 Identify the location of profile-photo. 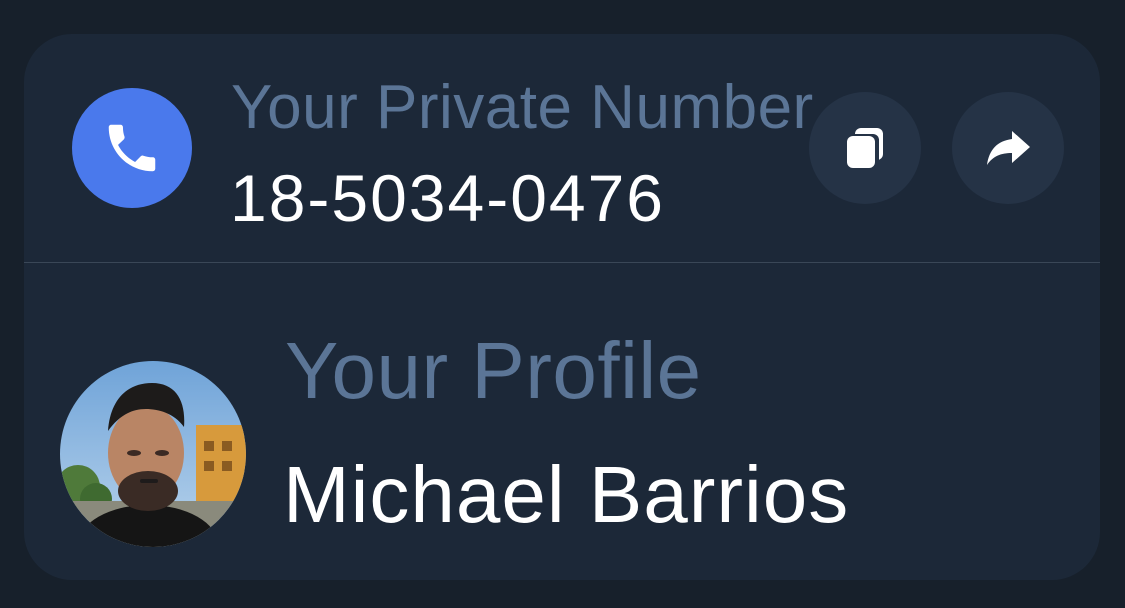
(153, 454).